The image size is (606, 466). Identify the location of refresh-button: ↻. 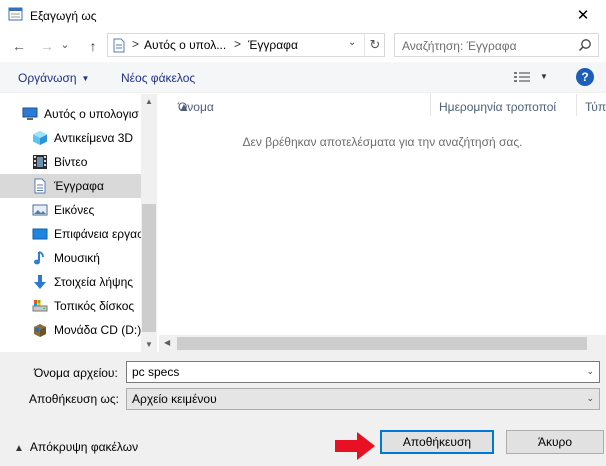
(374, 45).